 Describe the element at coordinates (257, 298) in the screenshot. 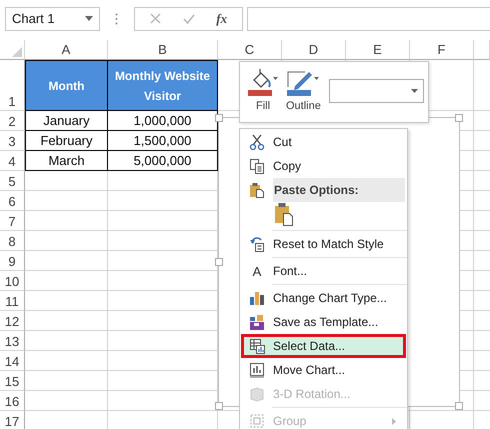

I see `bar-chart-icon` at that location.